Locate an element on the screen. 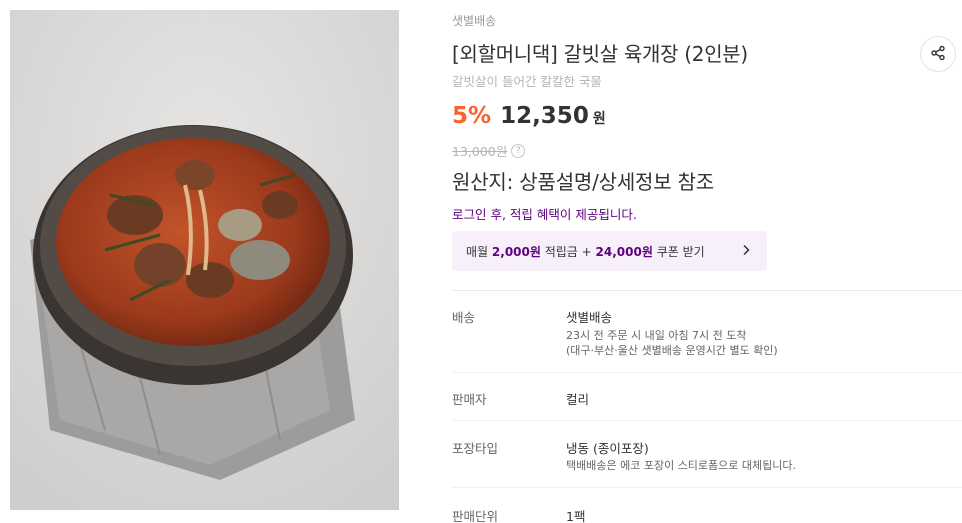 This screenshot has height=523, width=962. detail-label-delivery: 배송 is located at coordinates (464, 317).